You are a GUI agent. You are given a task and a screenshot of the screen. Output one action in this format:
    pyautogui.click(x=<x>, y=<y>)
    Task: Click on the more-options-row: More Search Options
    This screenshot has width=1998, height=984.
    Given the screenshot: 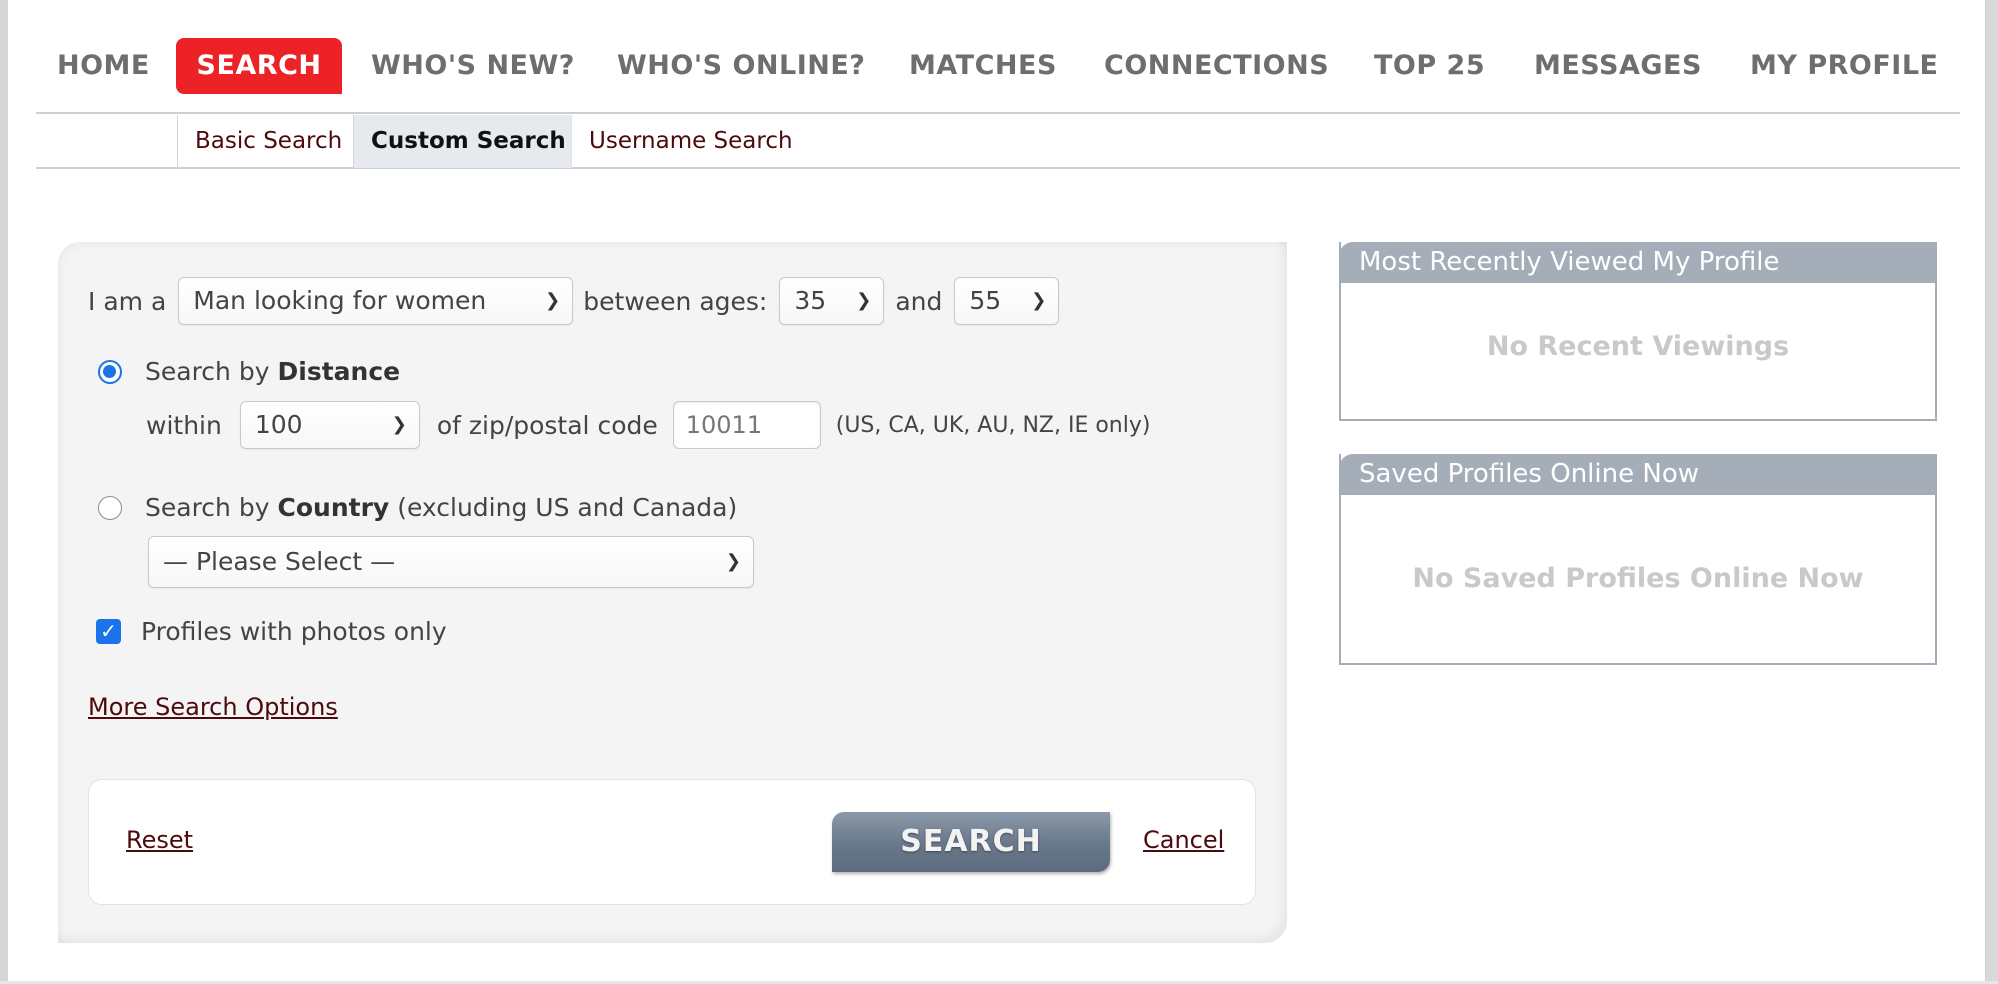 What is the action you would take?
    pyautogui.click(x=213, y=707)
    